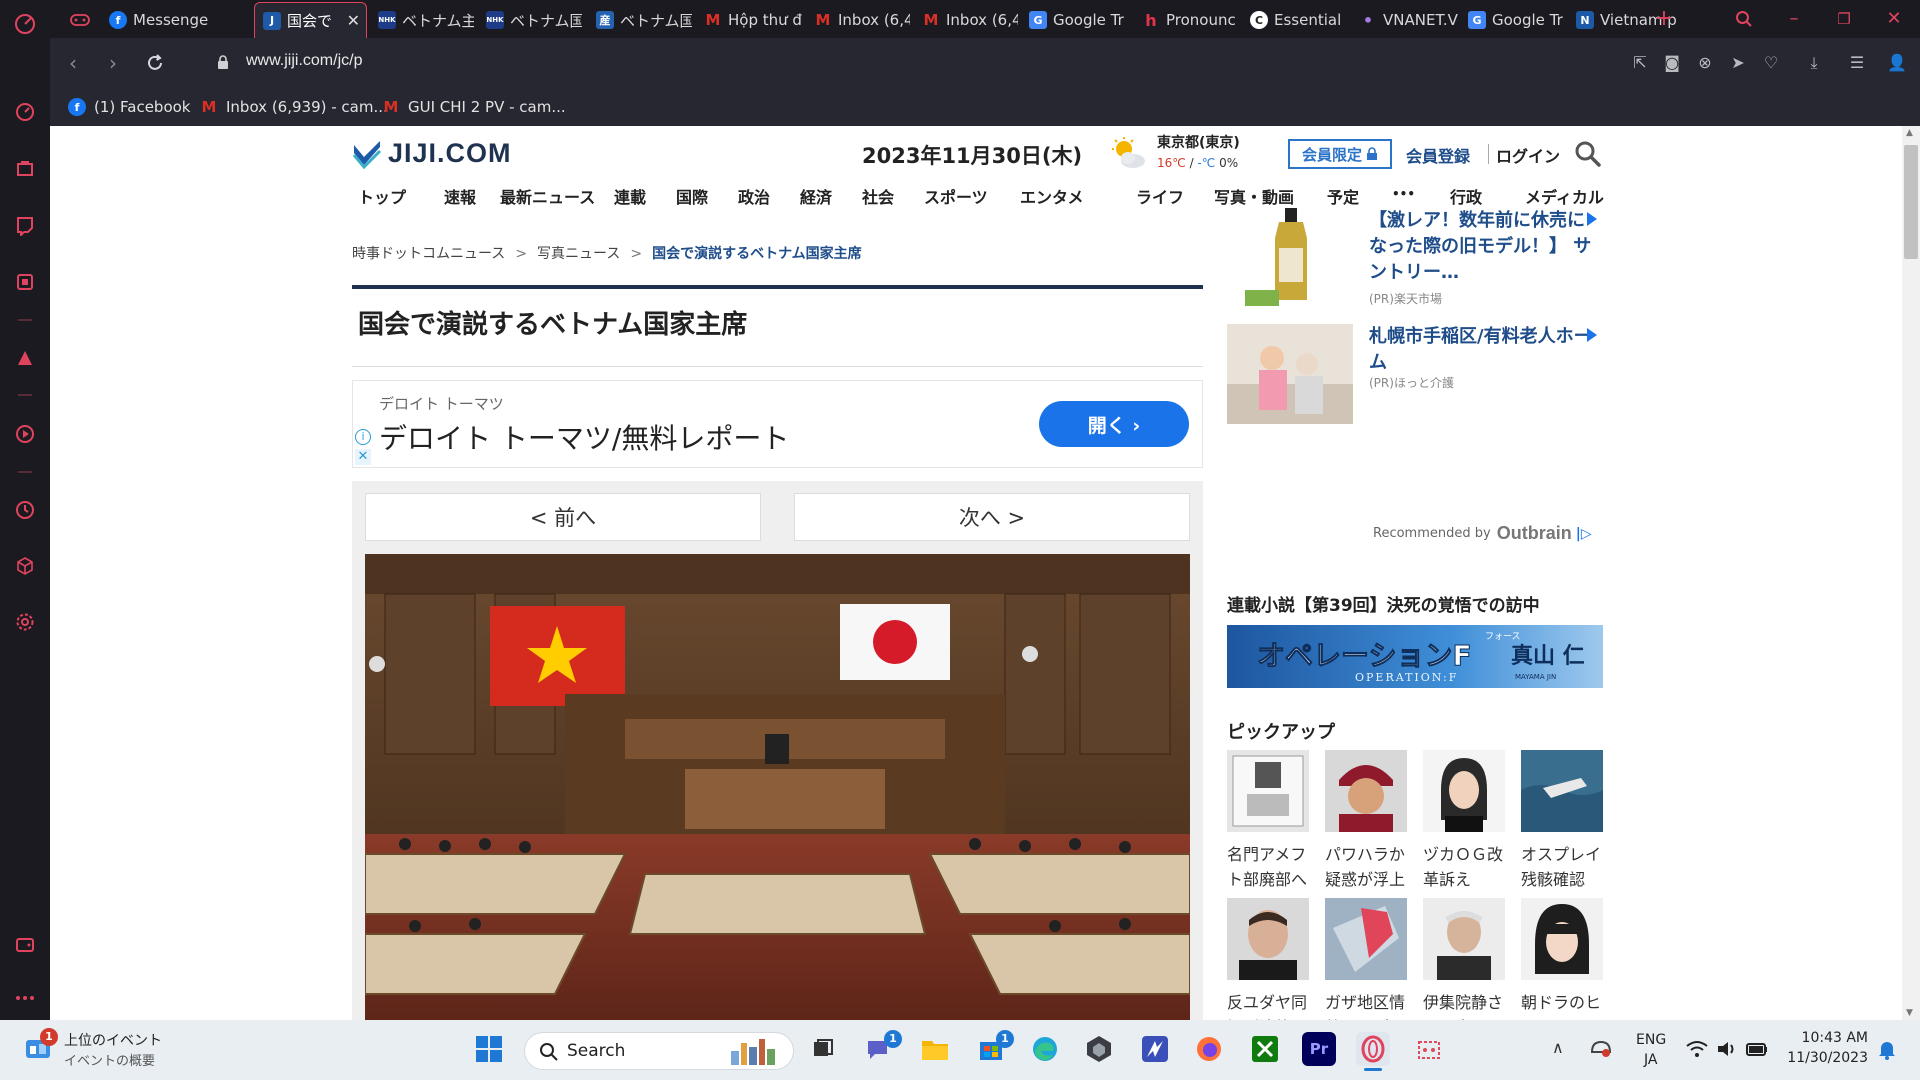  Describe the element at coordinates (1268, 821) in the screenshot. I see `pickup-item: 名門アメフト部廃部へ` at that location.